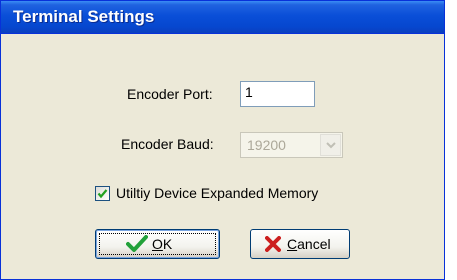  What do you see at coordinates (277, 94) in the screenshot?
I see `encoder-port-input: 1` at bounding box center [277, 94].